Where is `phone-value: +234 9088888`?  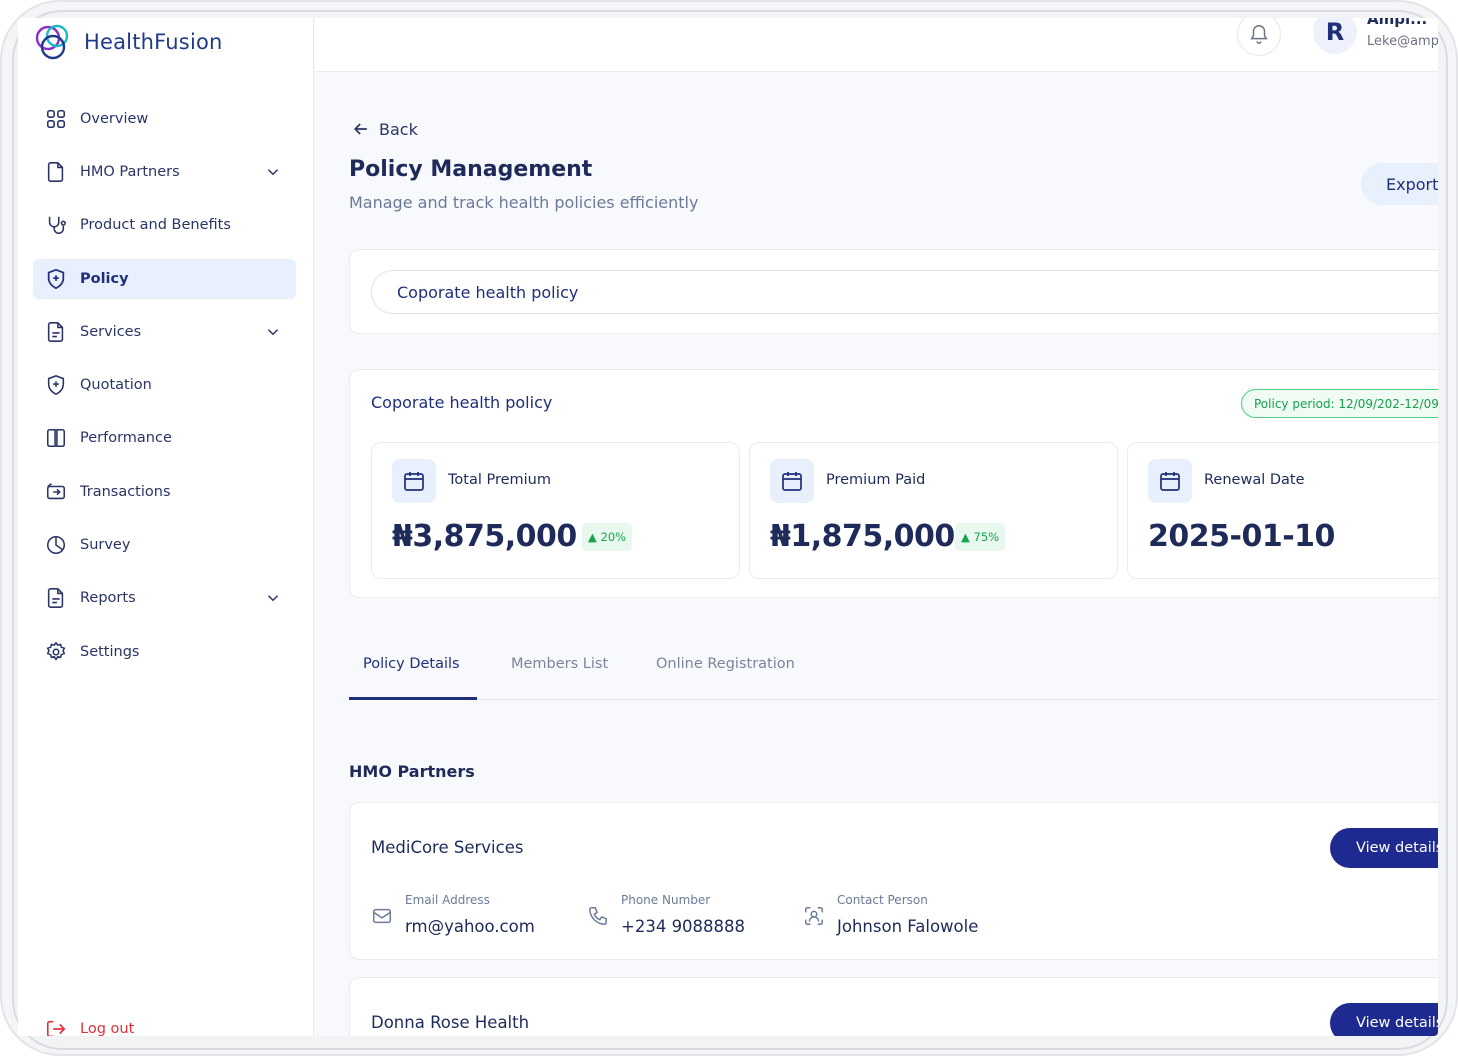 phone-value: +234 9088888 is located at coordinates (683, 926).